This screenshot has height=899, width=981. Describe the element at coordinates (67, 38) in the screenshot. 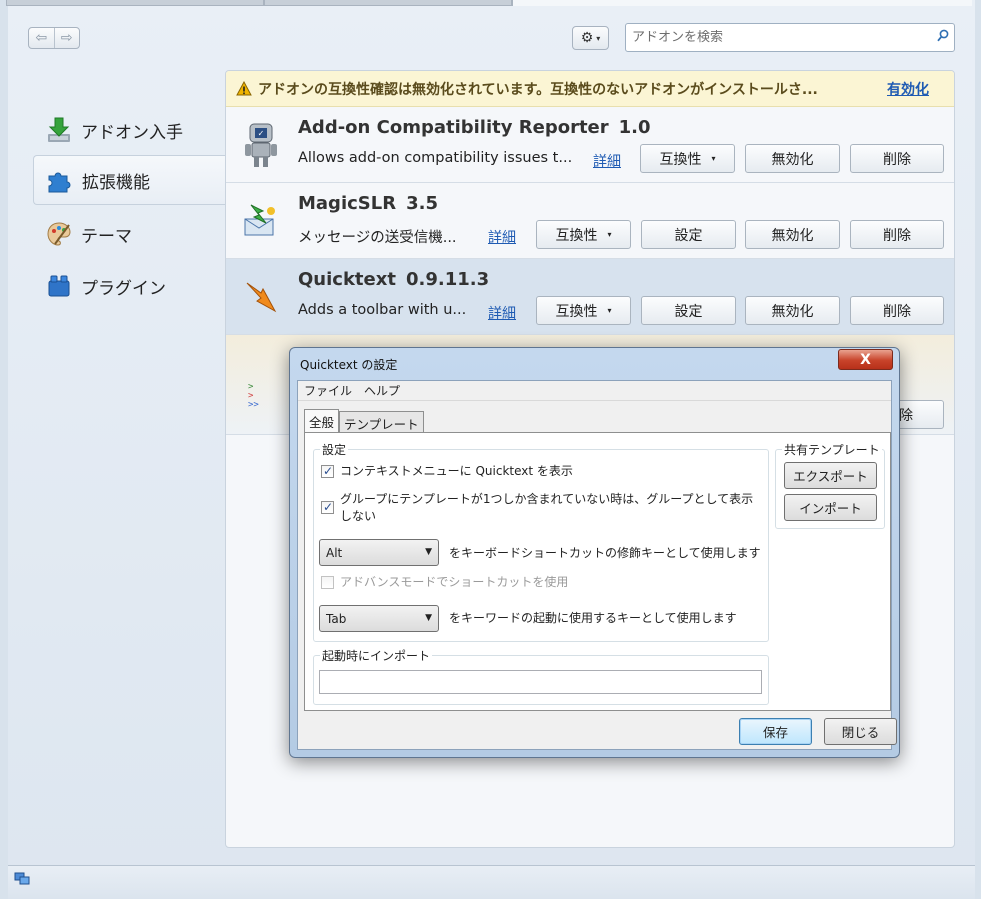

I see `forward-arrow-icon: ⇨` at that location.